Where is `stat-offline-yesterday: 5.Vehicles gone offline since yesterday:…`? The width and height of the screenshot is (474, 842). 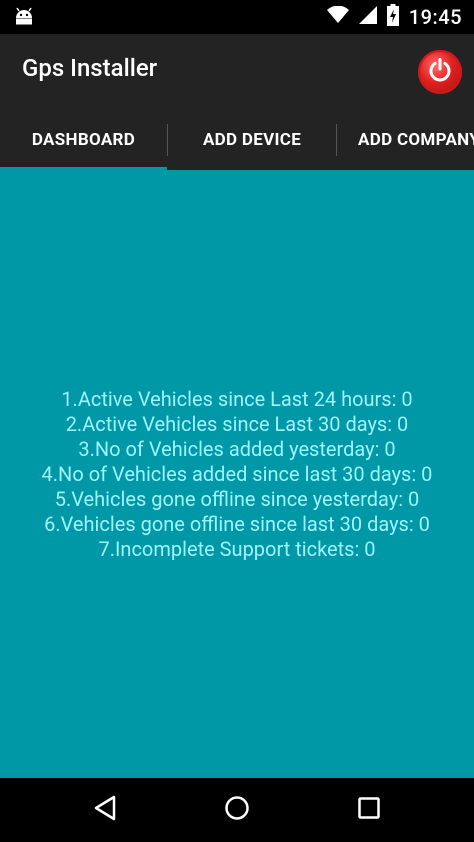 stat-offline-yesterday: 5.Vehicles gone offline since yesterday:… is located at coordinates (237, 499).